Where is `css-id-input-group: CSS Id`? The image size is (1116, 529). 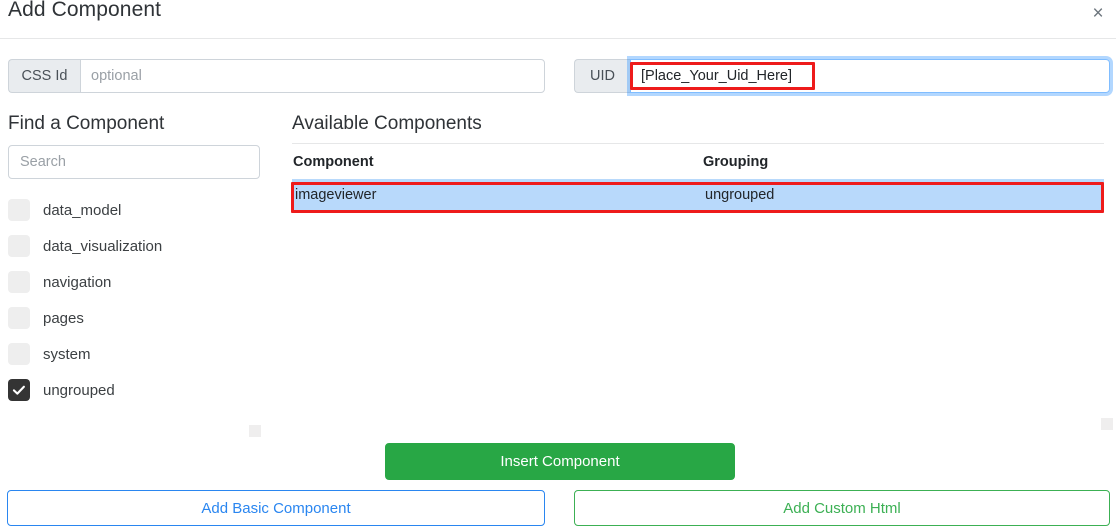 css-id-input-group: CSS Id is located at coordinates (276, 76).